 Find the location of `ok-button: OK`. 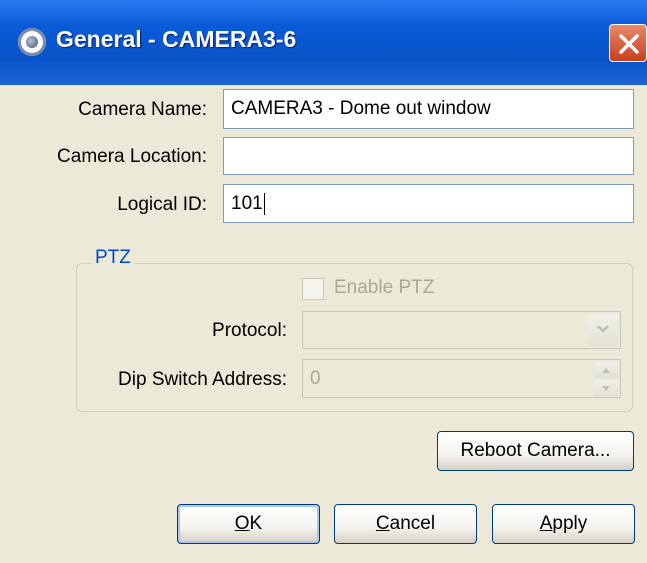

ok-button: OK is located at coordinates (248, 524).